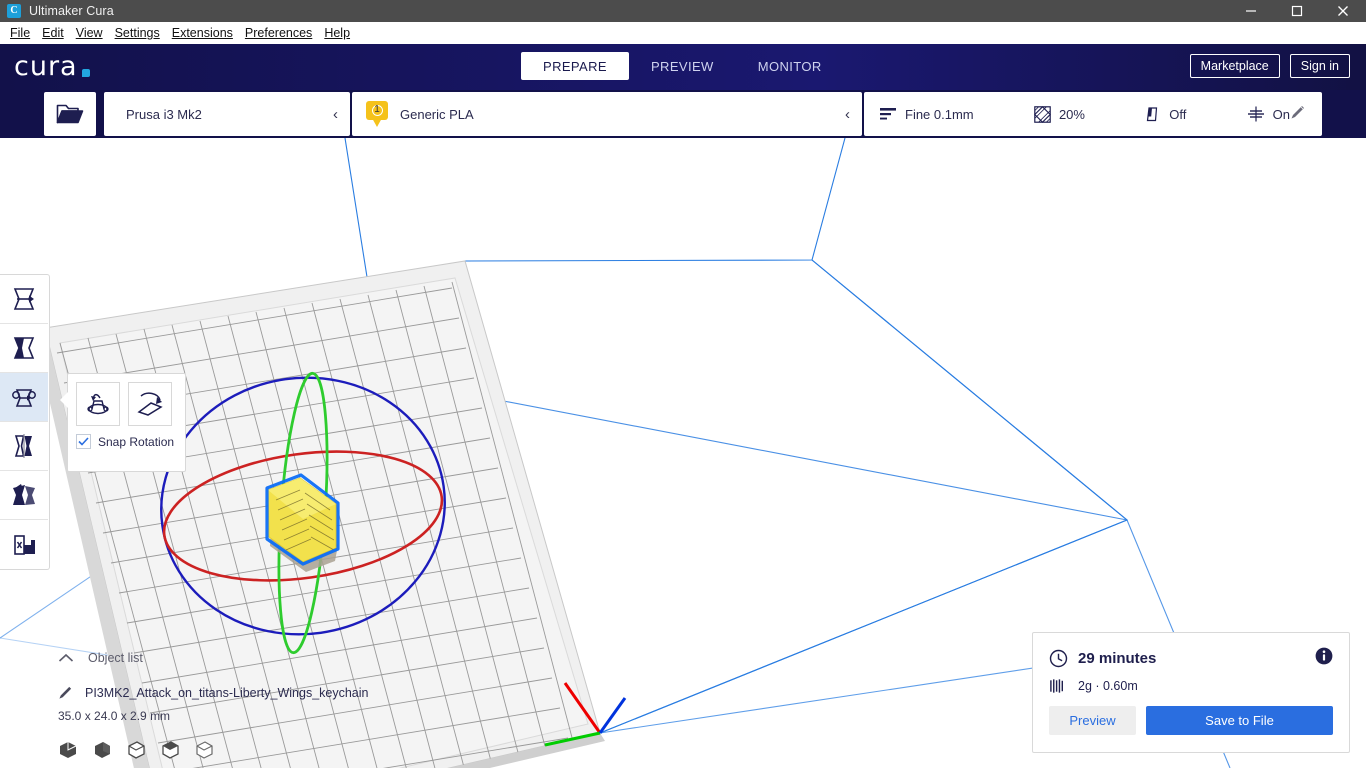 This screenshot has width=1366, height=768. What do you see at coordinates (847, 114) in the screenshot?
I see `material-chevron-left-icon: ‹` at bounding box center [847, 114].